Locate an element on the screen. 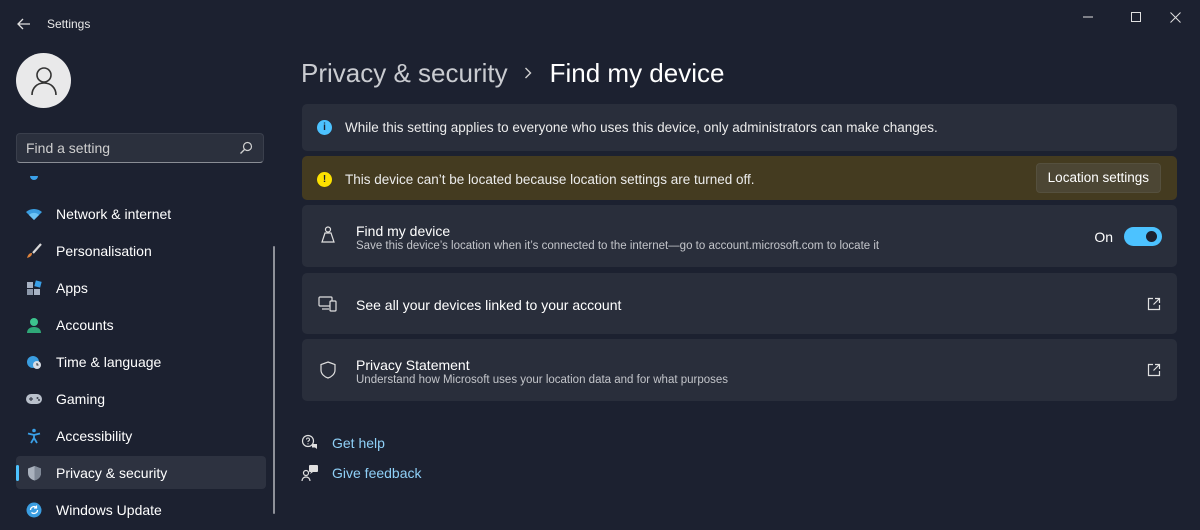 Image resolution: width=1200 pixels, height=530 pixels. sidebar-item-label: Personalisation is located at coordinates (104, 251).